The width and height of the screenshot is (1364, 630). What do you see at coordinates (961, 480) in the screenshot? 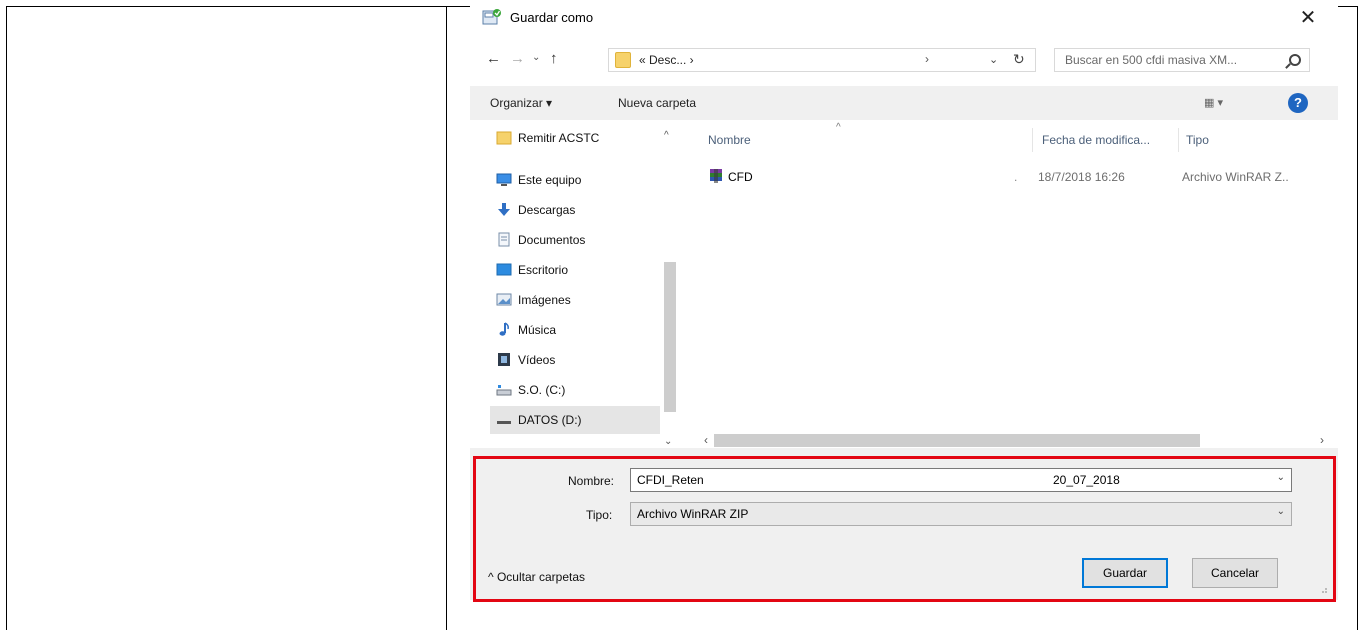
I see `filename-field: CFDI_Reten 20_07_2018 ⌄` at bounding box center [961, 480].